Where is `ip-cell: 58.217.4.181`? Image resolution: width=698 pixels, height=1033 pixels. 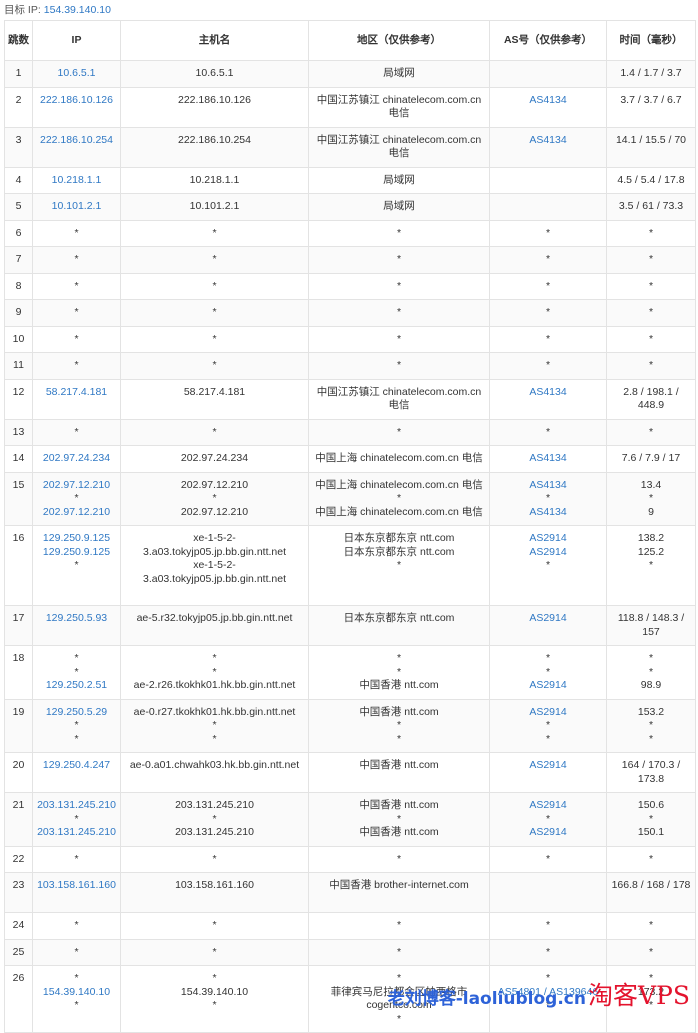 ip-cell: 58.217.4.181 is located at coordinates (76, 399).